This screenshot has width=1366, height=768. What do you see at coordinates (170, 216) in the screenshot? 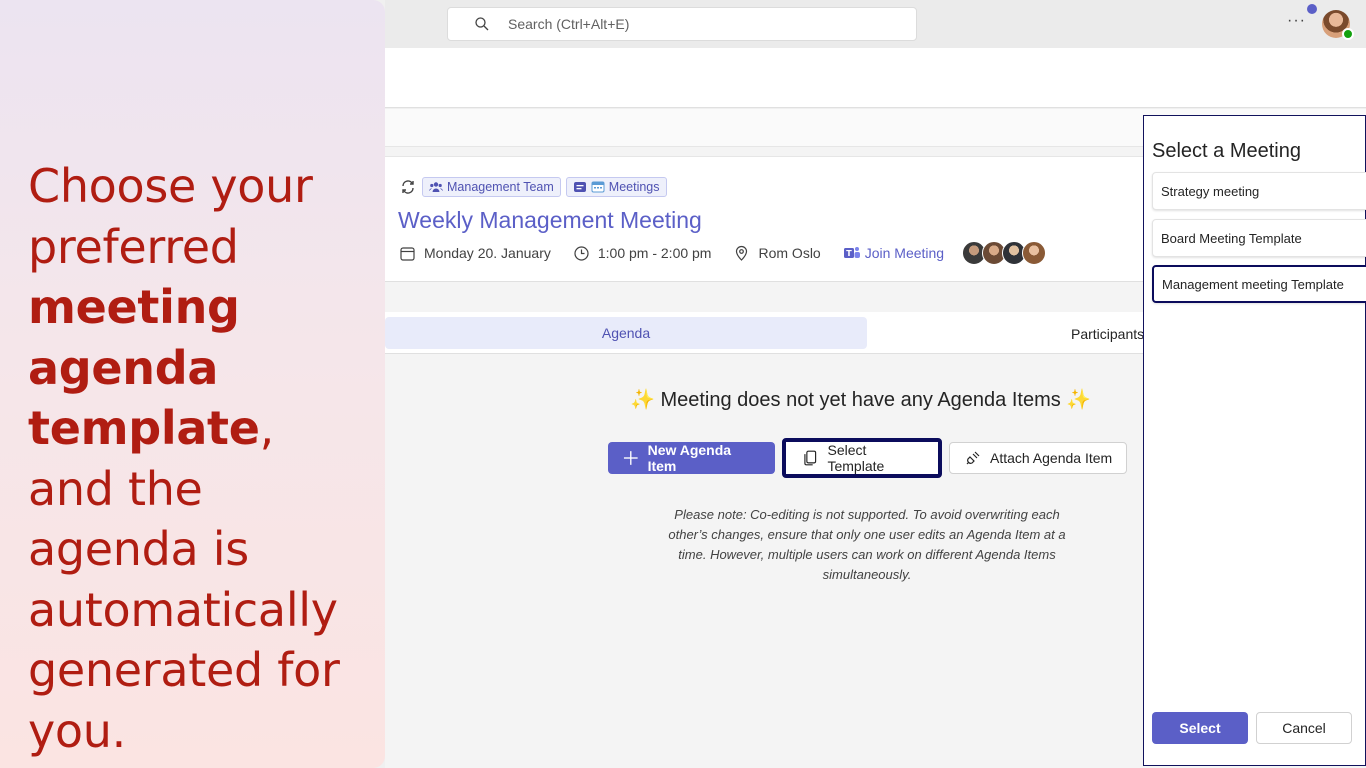
I see `promo-prefix: Choose your preferred` at bounding box center [170, 216].